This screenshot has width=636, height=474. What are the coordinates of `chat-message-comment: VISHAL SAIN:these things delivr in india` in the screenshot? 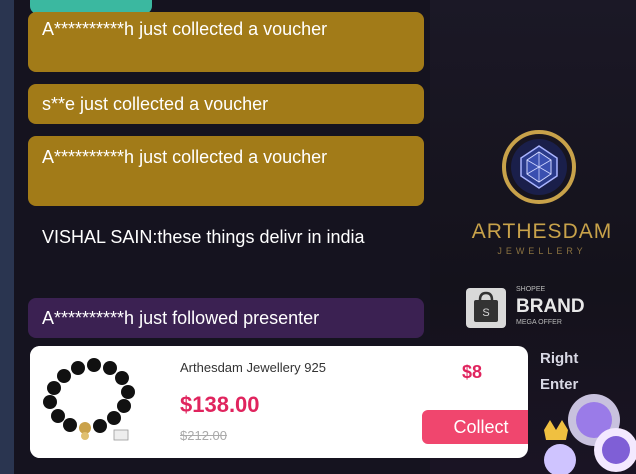 It's located at (203, 237).